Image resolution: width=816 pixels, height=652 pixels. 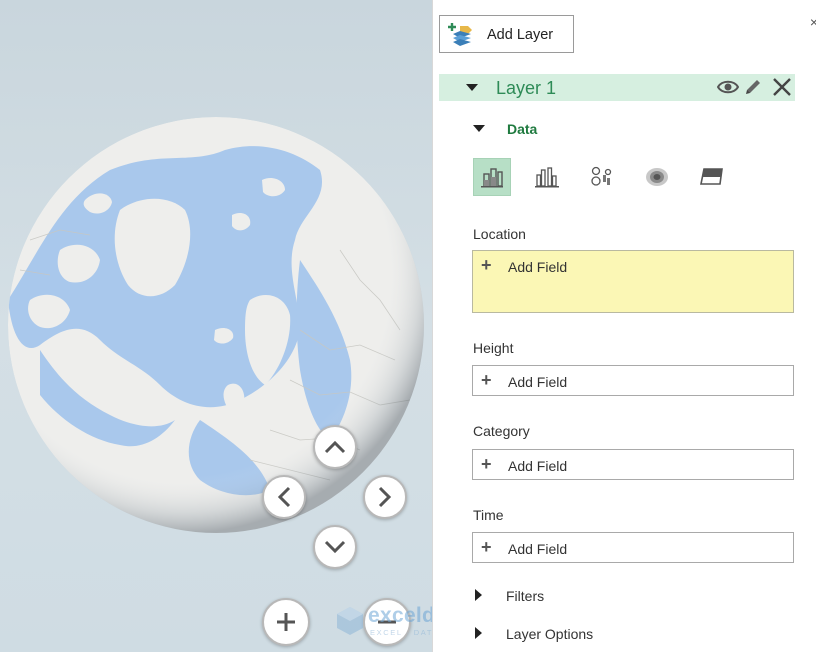 I want to click on chevron-down-icon, so click(x=335, y=547).